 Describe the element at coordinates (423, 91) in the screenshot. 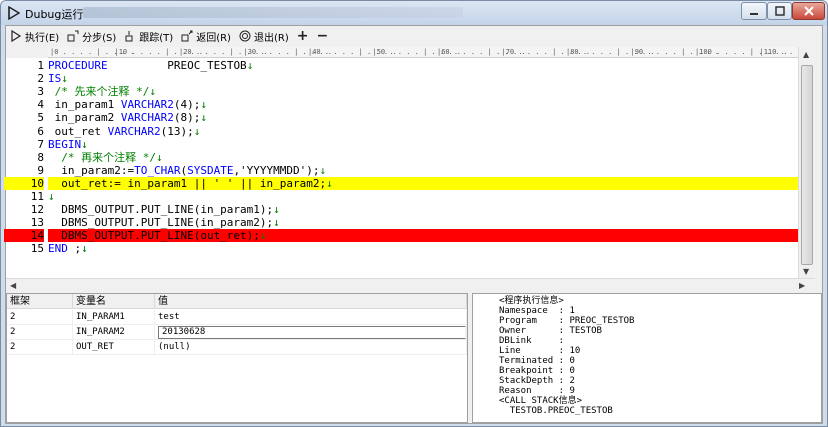

I see `code-line: /* 先来个注释 */↓` at that location.